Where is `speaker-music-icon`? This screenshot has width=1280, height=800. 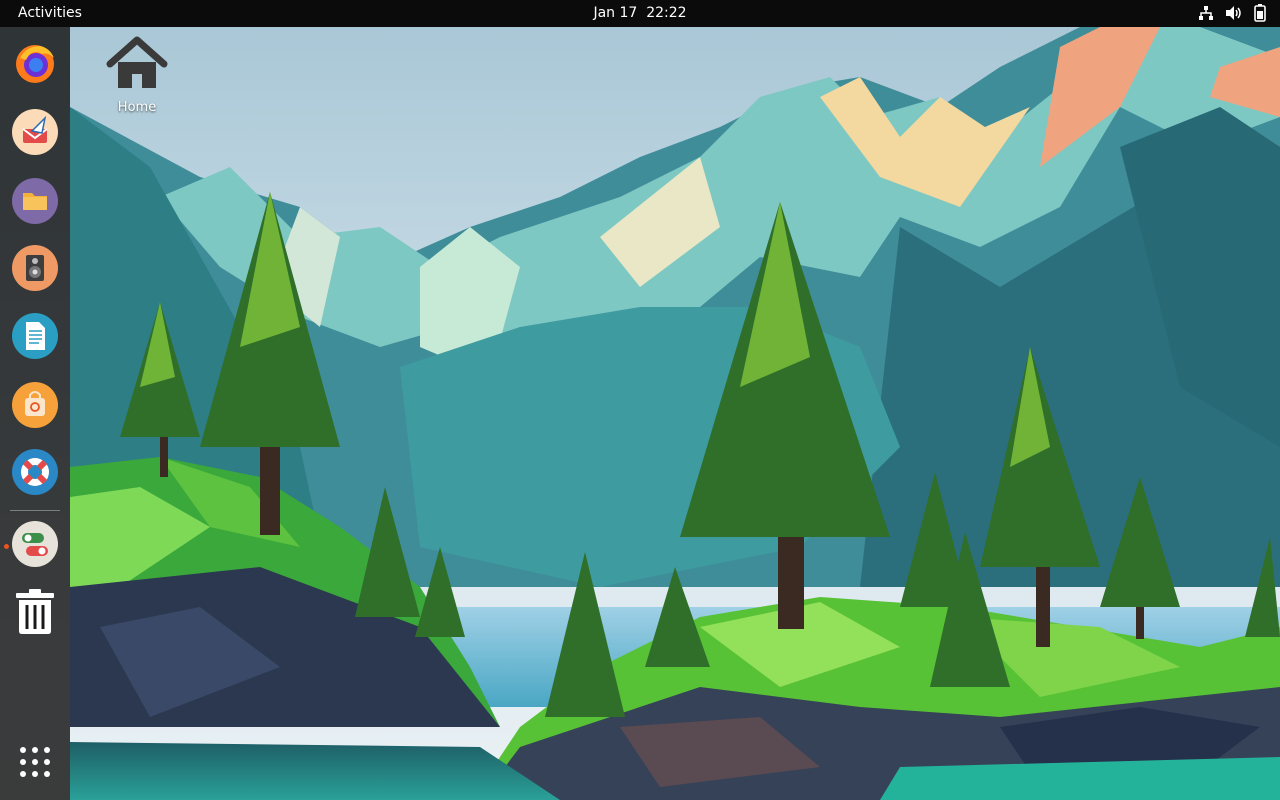
speaker-music-icon is located at coordinates (35, 268).